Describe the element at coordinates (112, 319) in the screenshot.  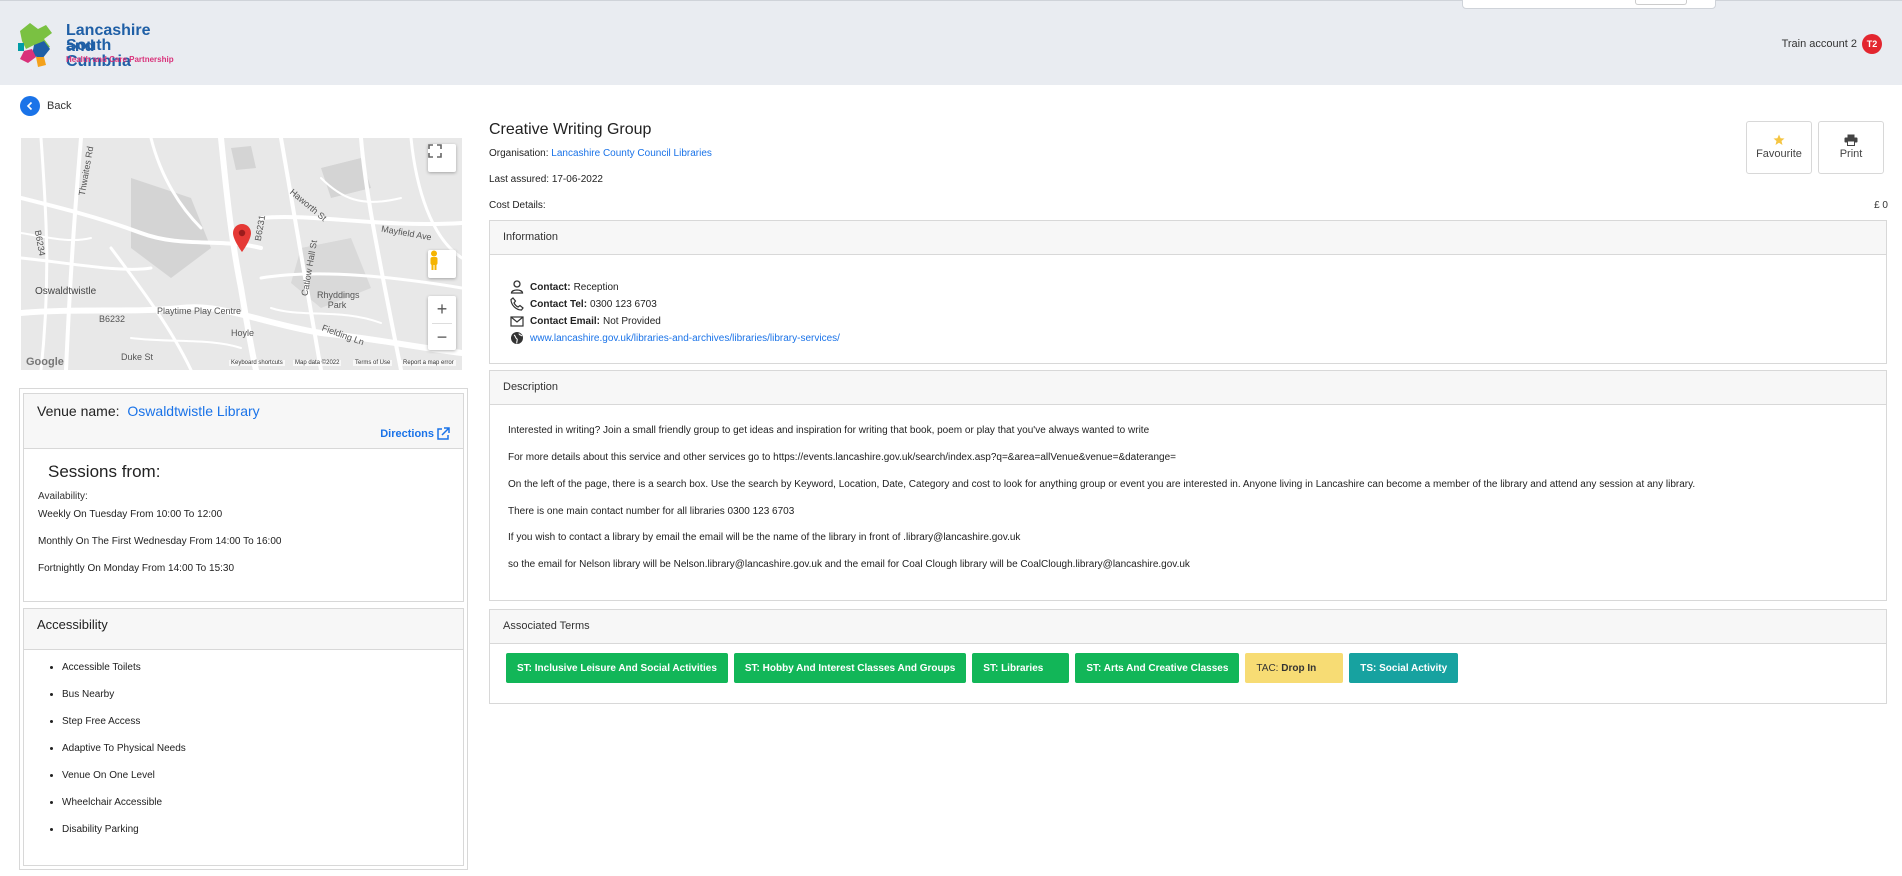
I see `map-label: B6232` at that location.